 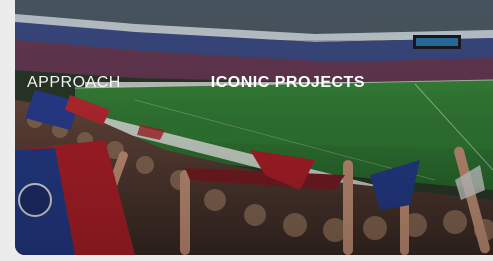 I want to click on nav-iconic-projects-link: ICONIC PROJECTS, so click(x=288, y=83).